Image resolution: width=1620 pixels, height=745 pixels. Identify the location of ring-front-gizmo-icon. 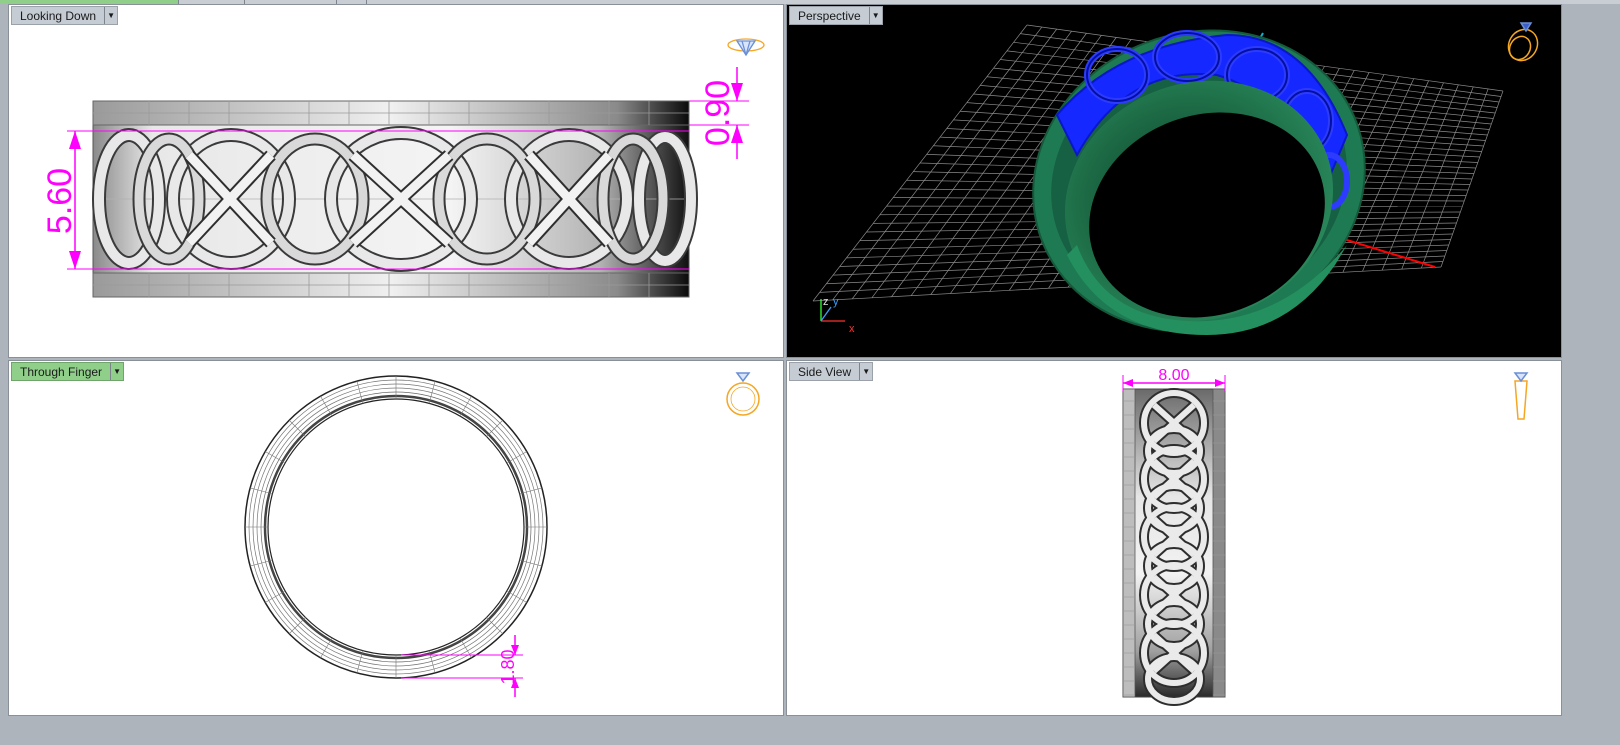
(743, 394).